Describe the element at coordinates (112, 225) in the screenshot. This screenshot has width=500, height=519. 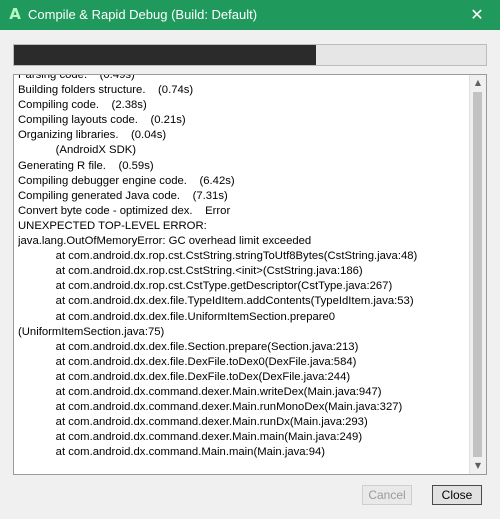
I see `log-line: UNEXPECTED TOP-LEVEL ERROR:` at that location.